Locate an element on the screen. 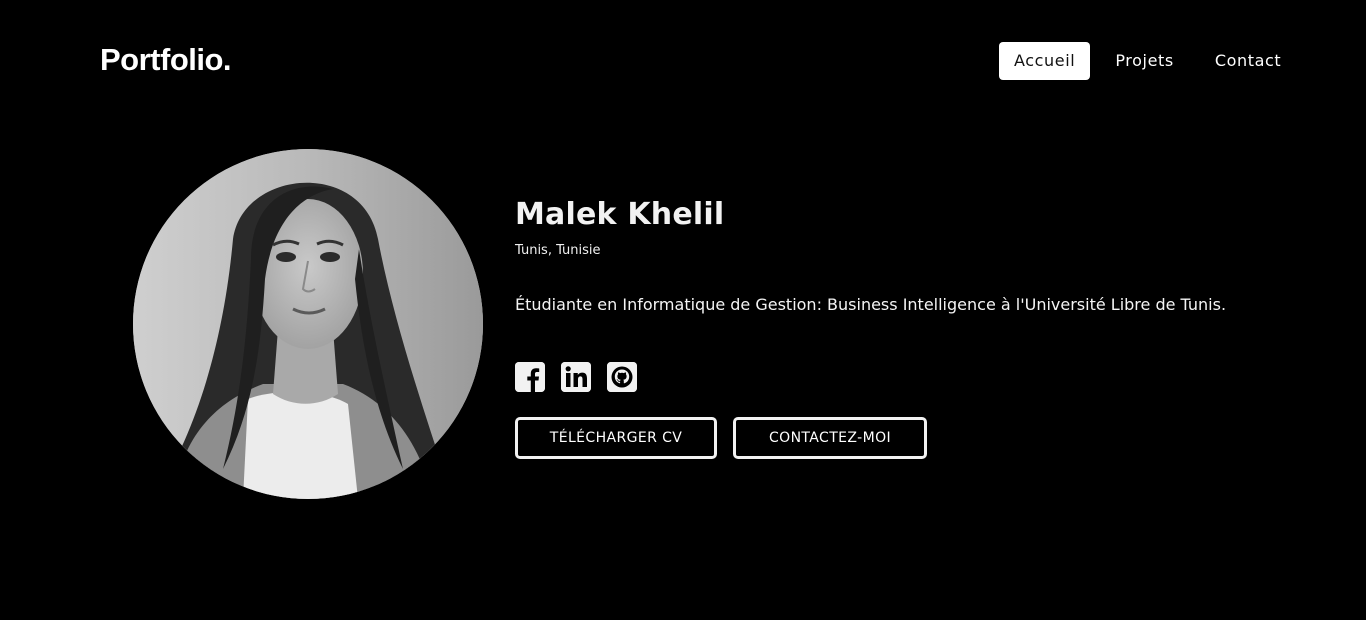  download-cv-button: TÉLÉCHARGER CV is located at coordinates (616, 438).